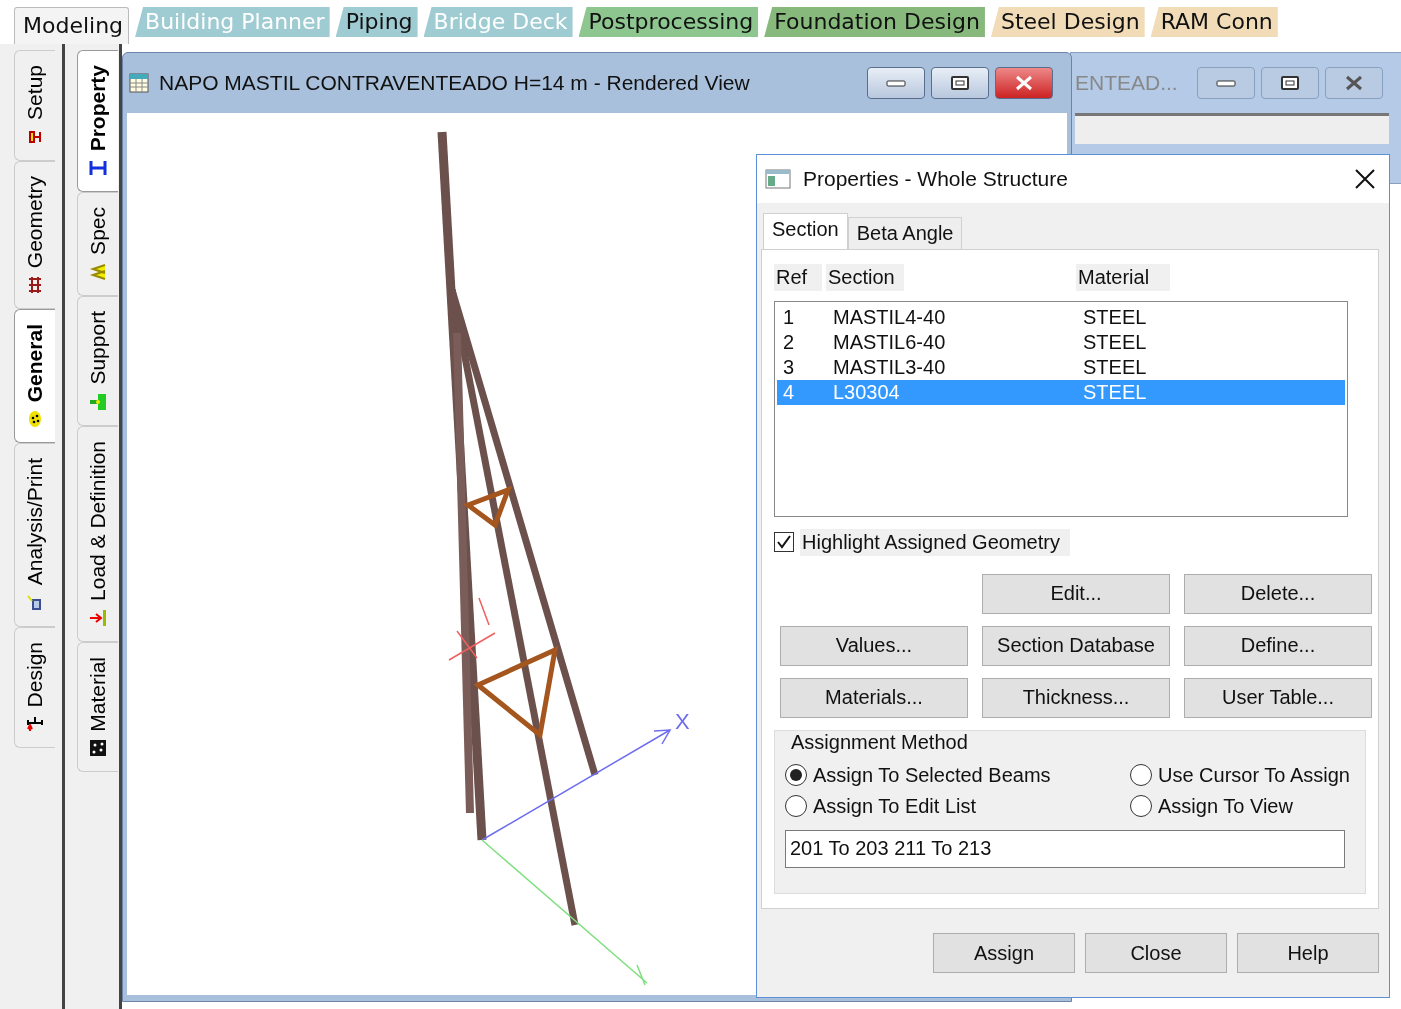 The image size is (1401, 1009). I want to click on dialog-title: Properties - Whole Structure, so click(936, 179).